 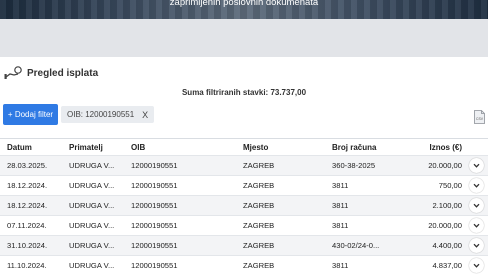 What do you see at coordinates (364, 147) in the screenshot?
I see `column-header-broj-racuna: Broj računa` at bounding box center [364, 147].